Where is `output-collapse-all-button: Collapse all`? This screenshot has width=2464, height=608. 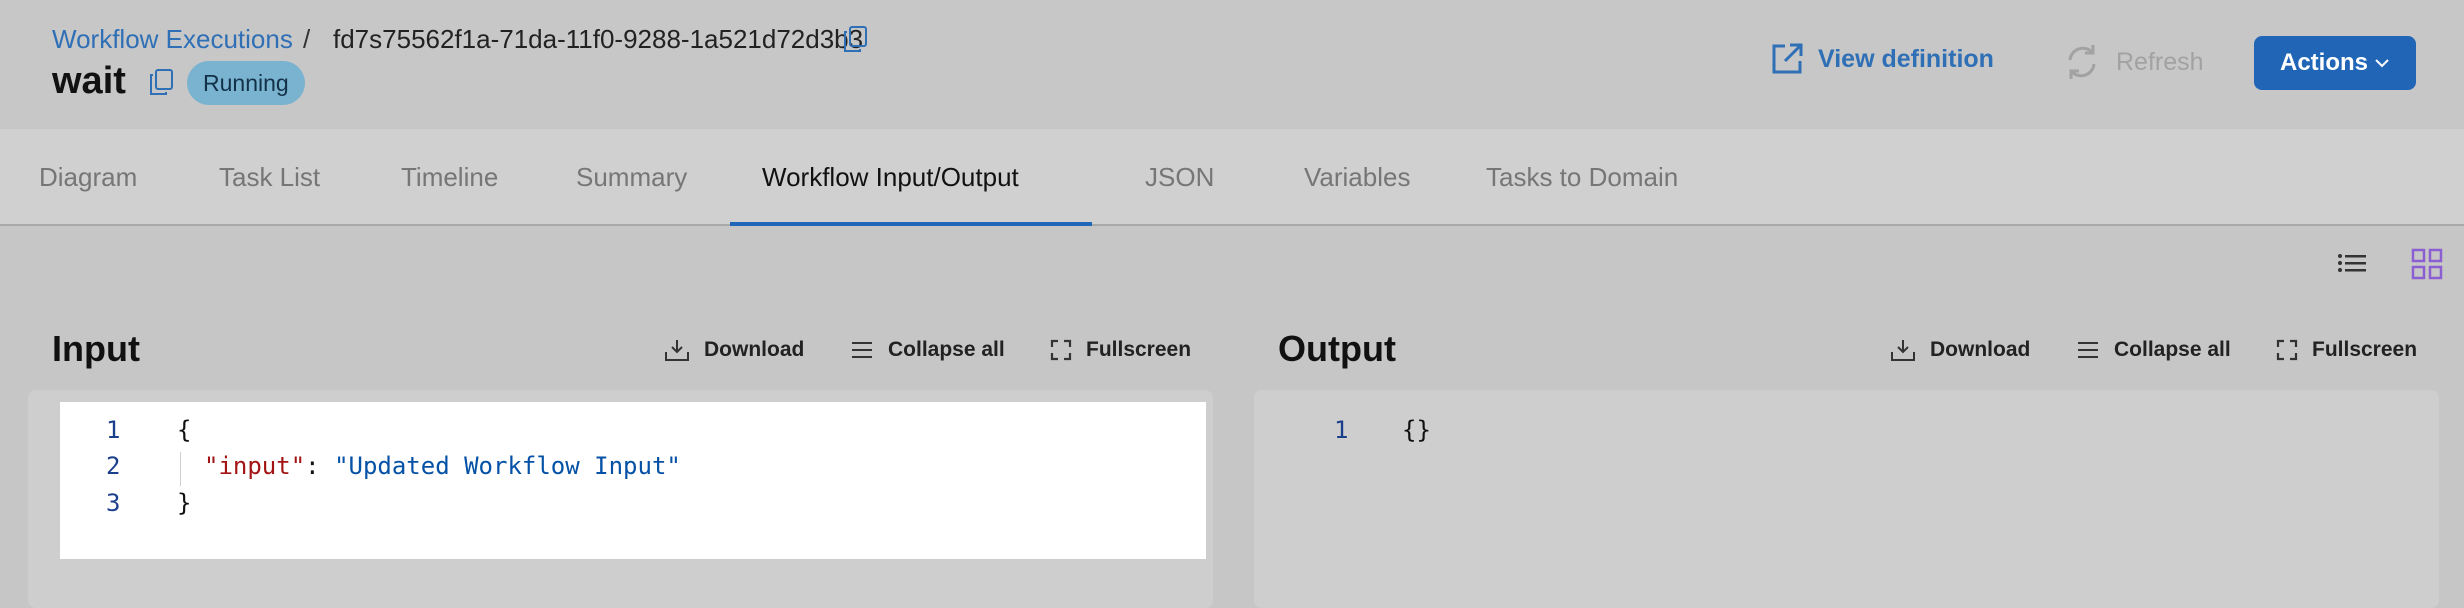
output-collapse-all-button: Collapse all is located at coordinates (2153, 350).